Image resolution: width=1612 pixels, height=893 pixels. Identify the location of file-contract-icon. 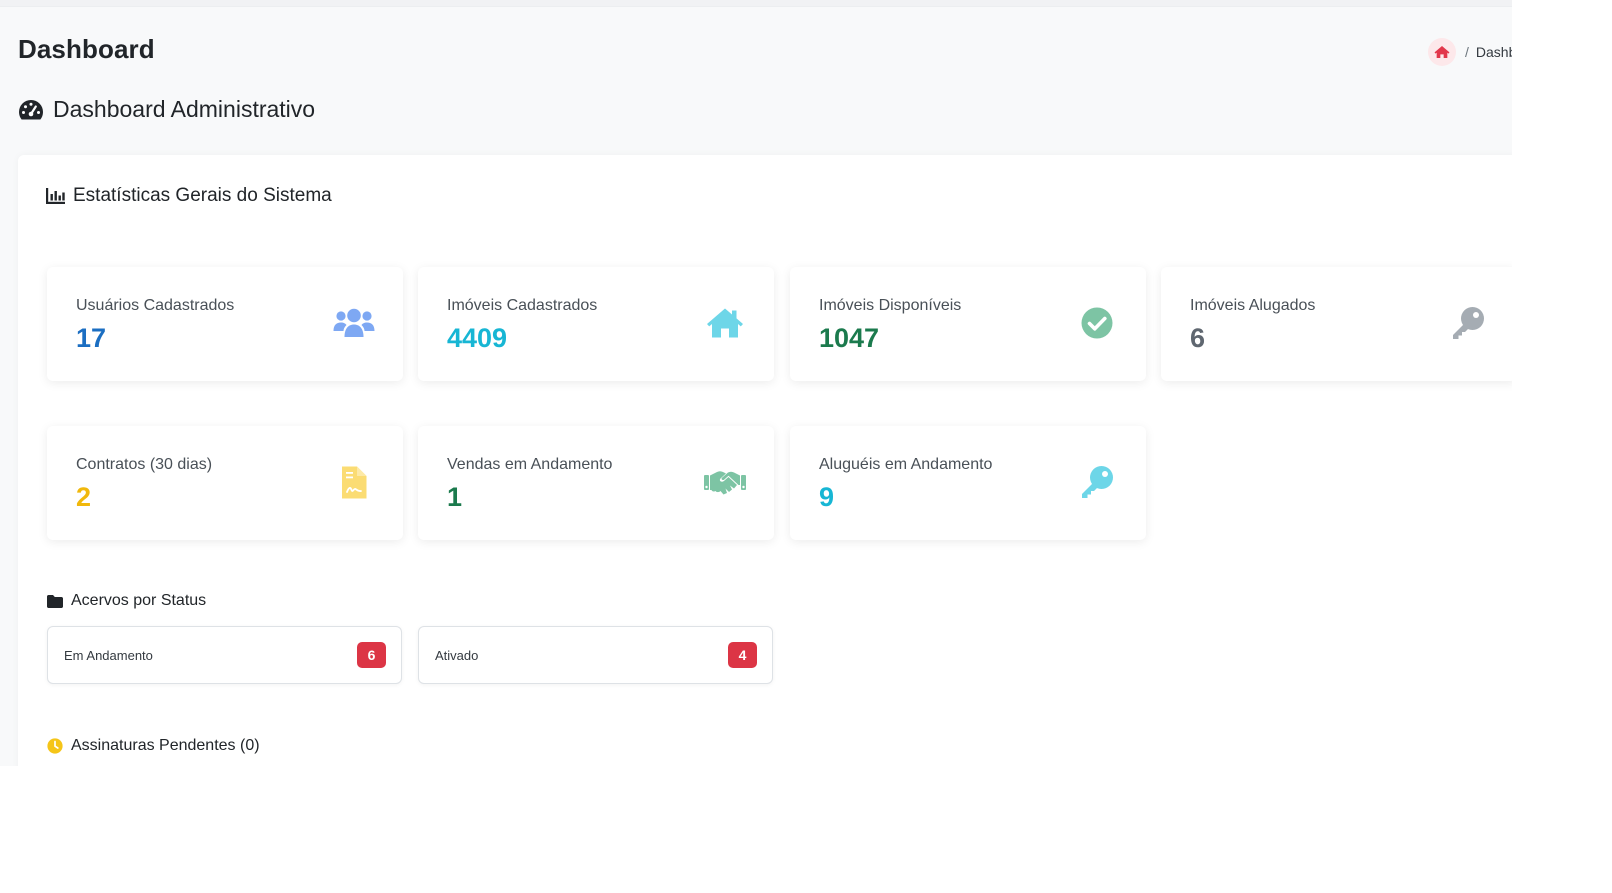
(354, 482).